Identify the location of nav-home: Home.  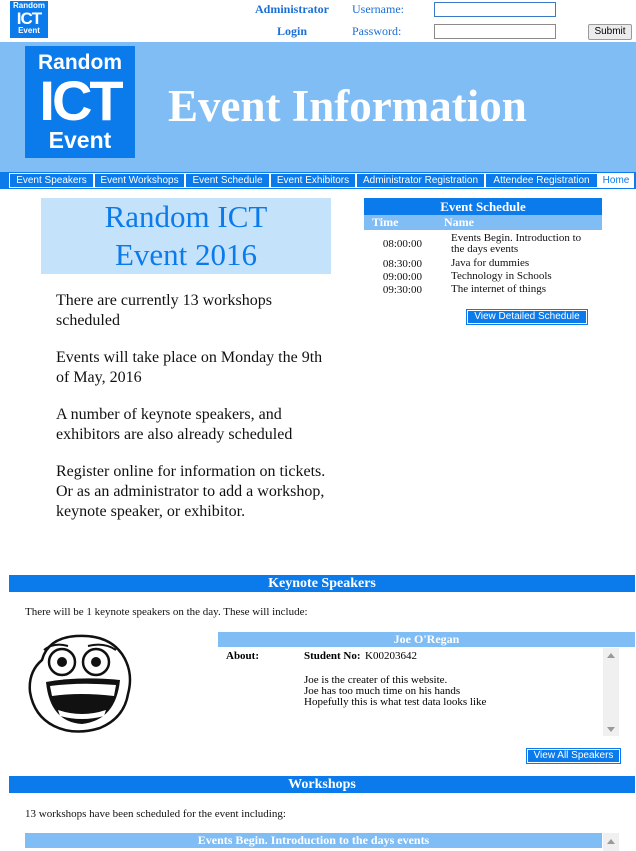
(616, 180).